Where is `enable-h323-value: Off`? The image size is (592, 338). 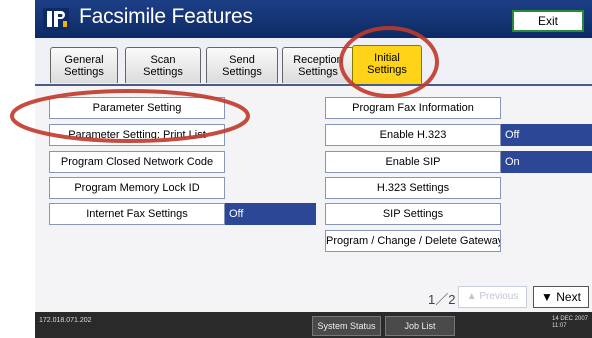
enable-h323-value: Off is located at coordinates (546, 135).